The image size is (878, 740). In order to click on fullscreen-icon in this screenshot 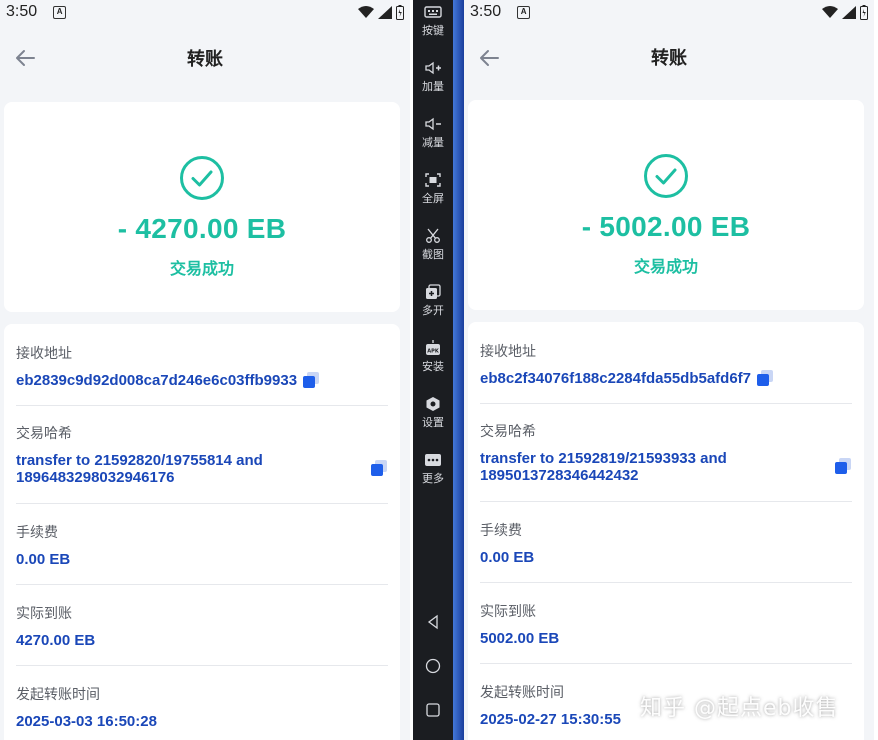, I will do `click(433, 180)`.